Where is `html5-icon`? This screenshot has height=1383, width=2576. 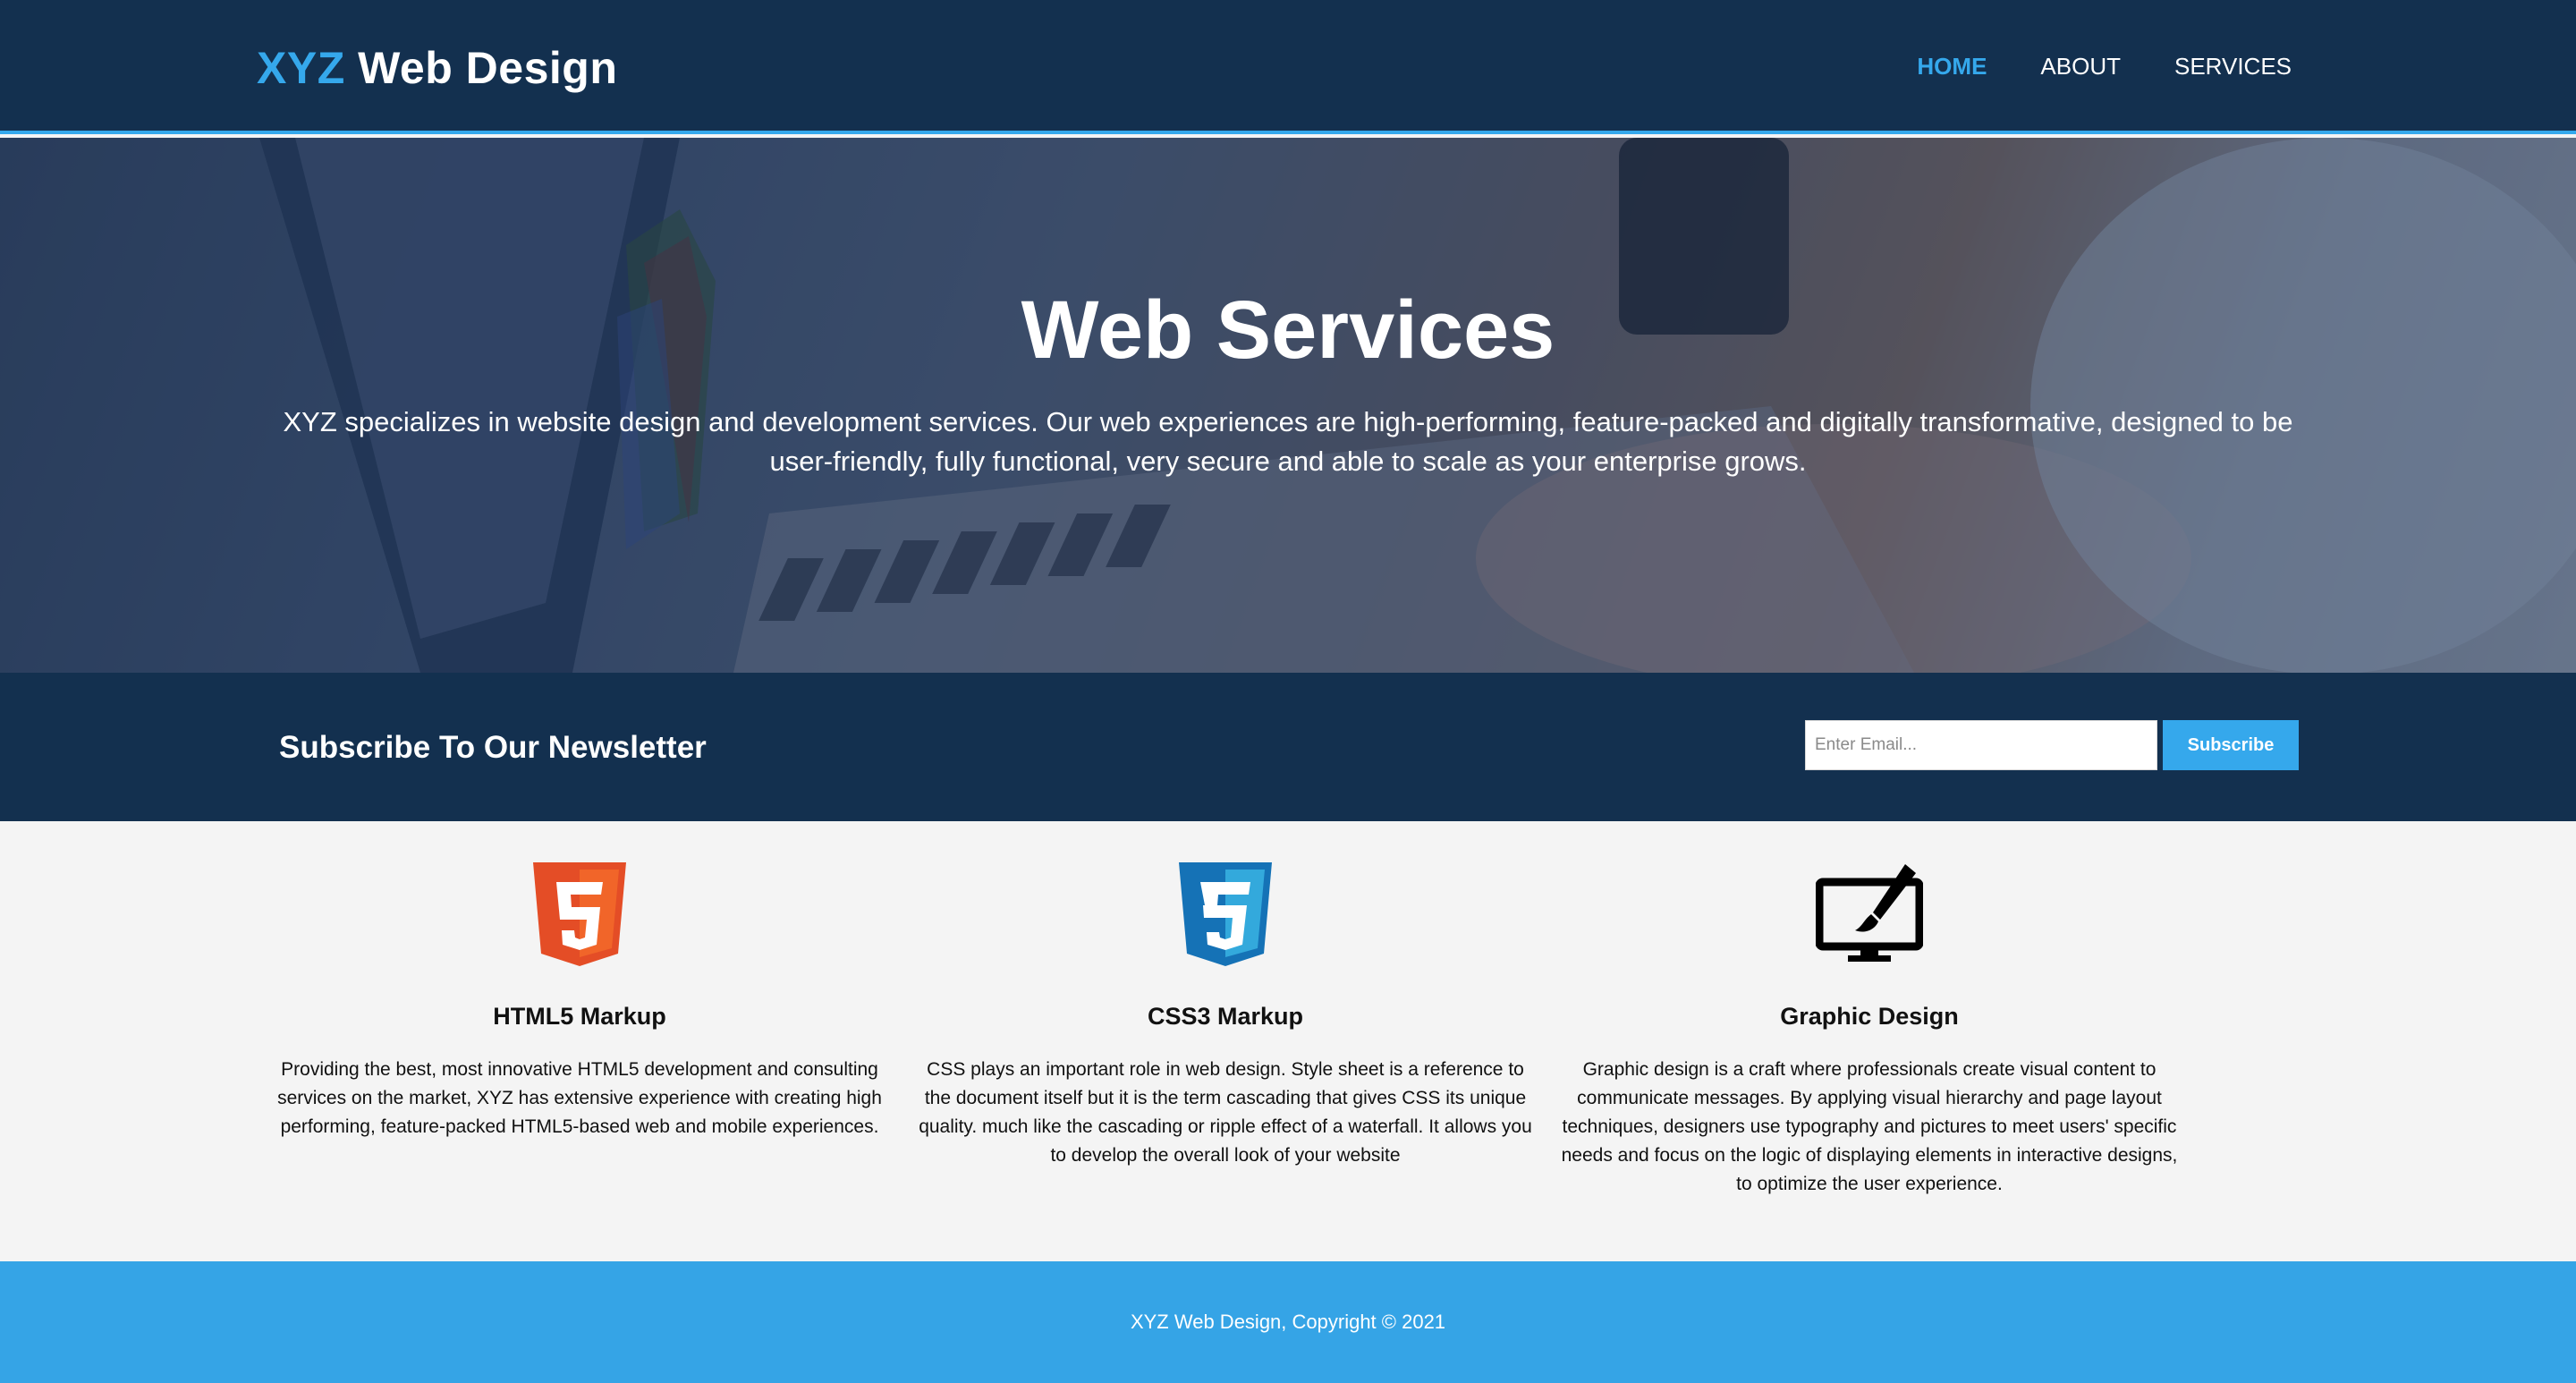 html5-icon is located at coordinates (579, 914).